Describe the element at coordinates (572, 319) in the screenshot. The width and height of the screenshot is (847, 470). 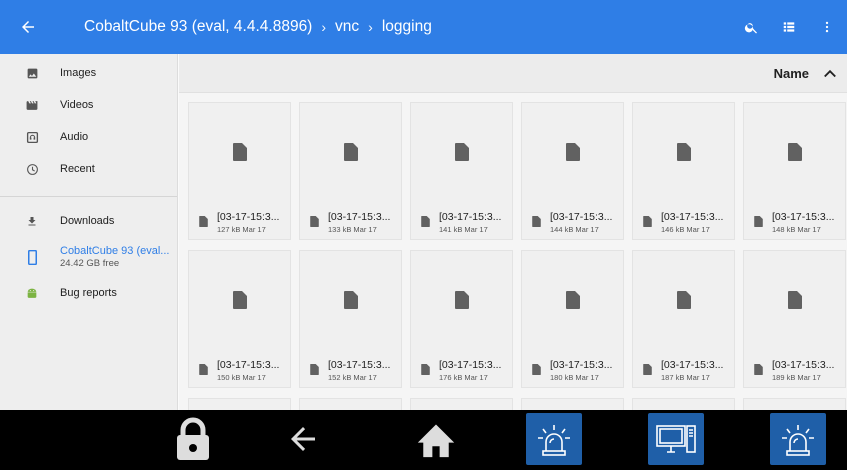
I see `file-card: [03-17-15:3... 180 kB Mar 17` at that location.